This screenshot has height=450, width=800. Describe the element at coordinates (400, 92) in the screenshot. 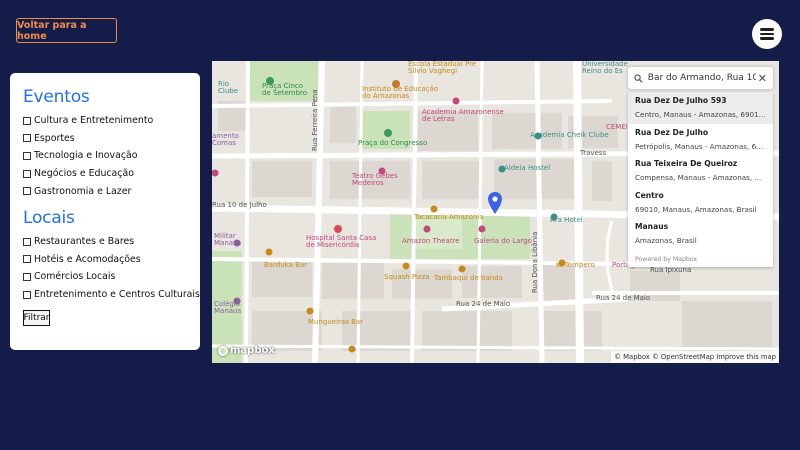

I see `map-label: Instituto de Educação do Amazonas` at that location.